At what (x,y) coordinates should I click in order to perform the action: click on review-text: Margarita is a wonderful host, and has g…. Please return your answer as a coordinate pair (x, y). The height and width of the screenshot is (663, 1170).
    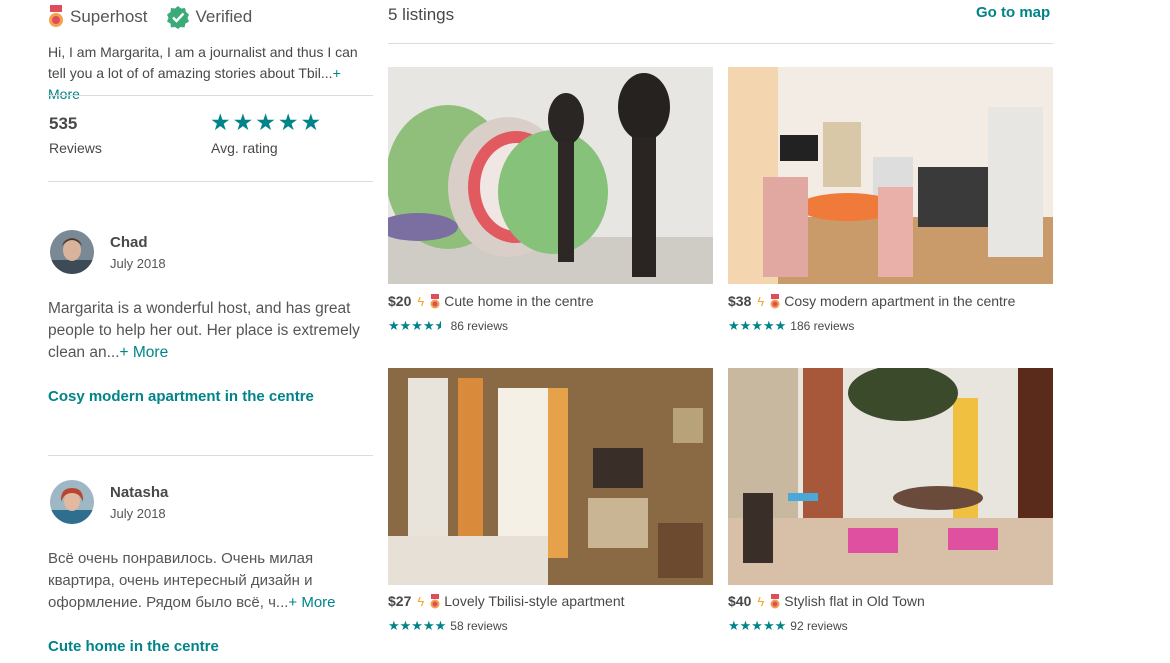
    Looking at the image, I should click on (213, 331).